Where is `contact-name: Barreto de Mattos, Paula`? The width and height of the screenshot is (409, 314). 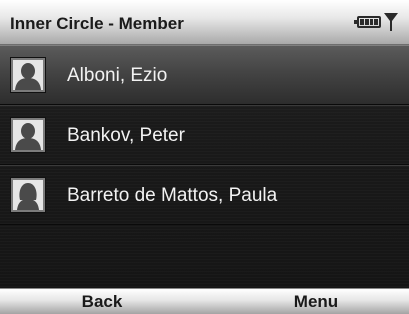 contact-name: Barreto de Mattos, Paula is located at coordinates (172, 195).